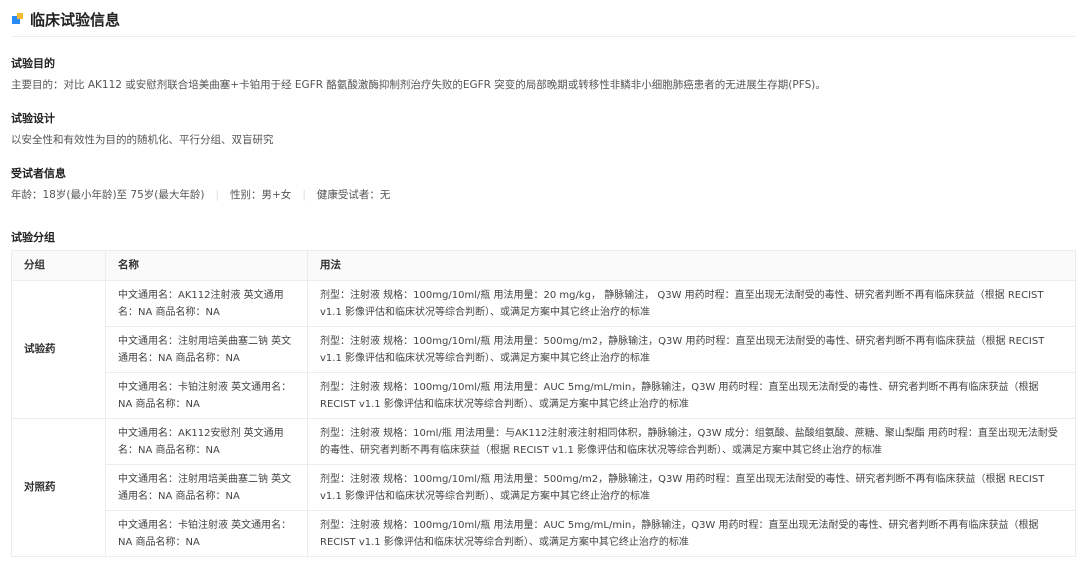 Image resolution: width=1080 pixels, height=563 pixels. What do you see at coordinates (543, 36) in the screenshot?
I see `header-divider` at bounding box center [543, 36].